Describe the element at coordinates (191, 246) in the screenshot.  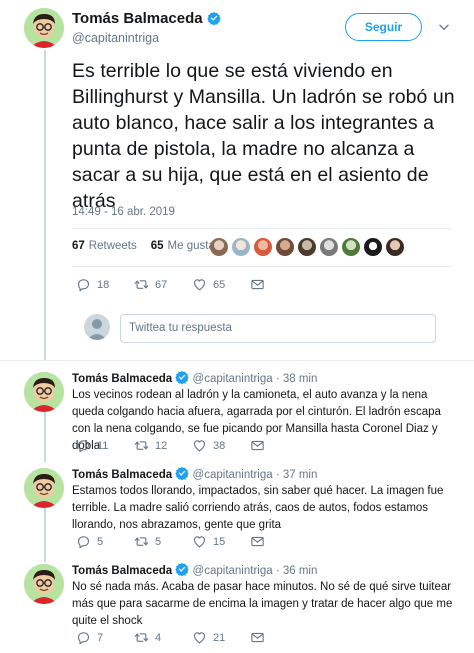
I see `likes-label: Me gusta` at that location.